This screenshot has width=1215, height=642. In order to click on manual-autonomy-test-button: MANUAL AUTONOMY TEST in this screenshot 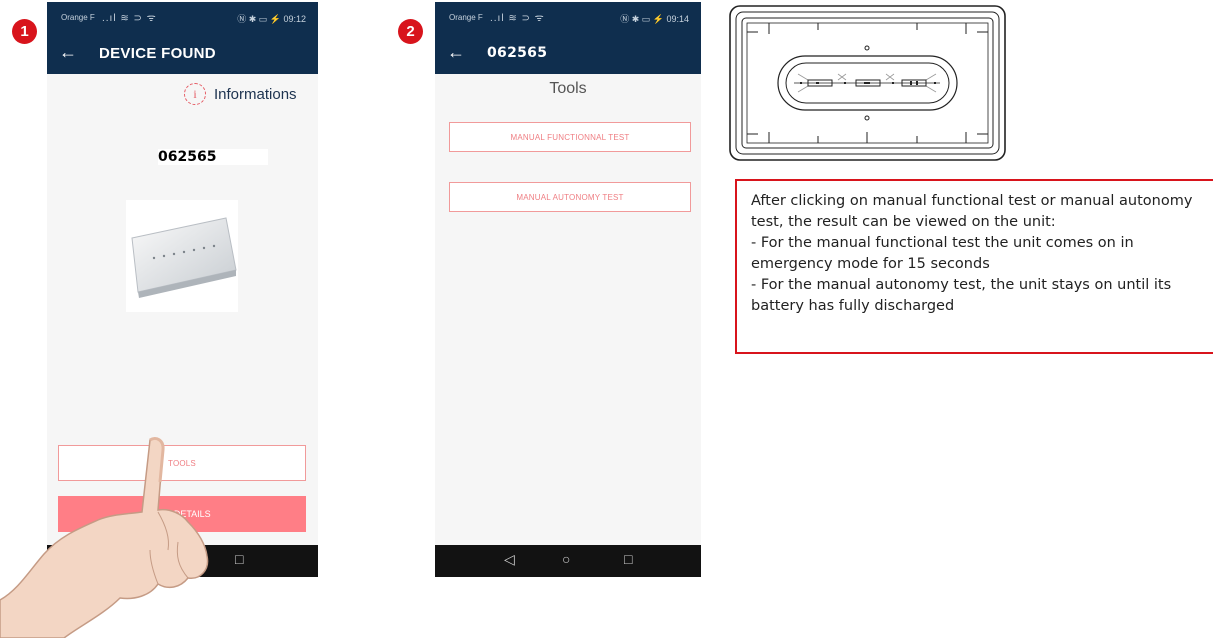, I will do `click(570, 197)`.